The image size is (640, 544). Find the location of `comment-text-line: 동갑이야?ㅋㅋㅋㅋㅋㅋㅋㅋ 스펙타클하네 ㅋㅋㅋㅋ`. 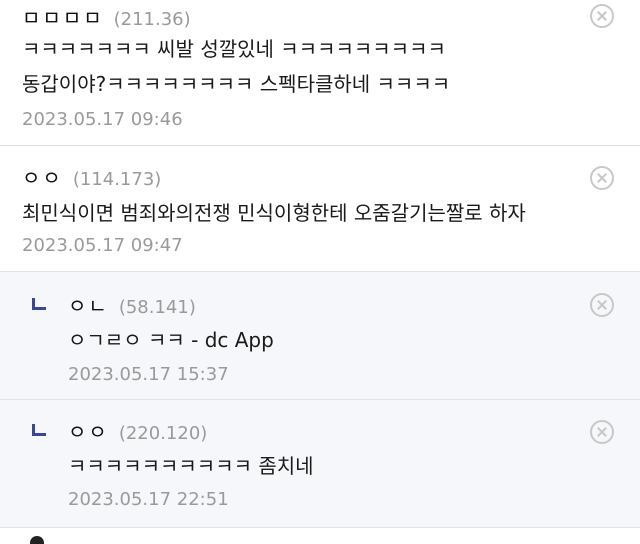

comment-text-line: 동갑이야?ㅋㅋㅋㅋㅋㅋㅋㅋ 스펙타클하네 ㅋㅋㅋㅋ is located at coordinates (236, 84).